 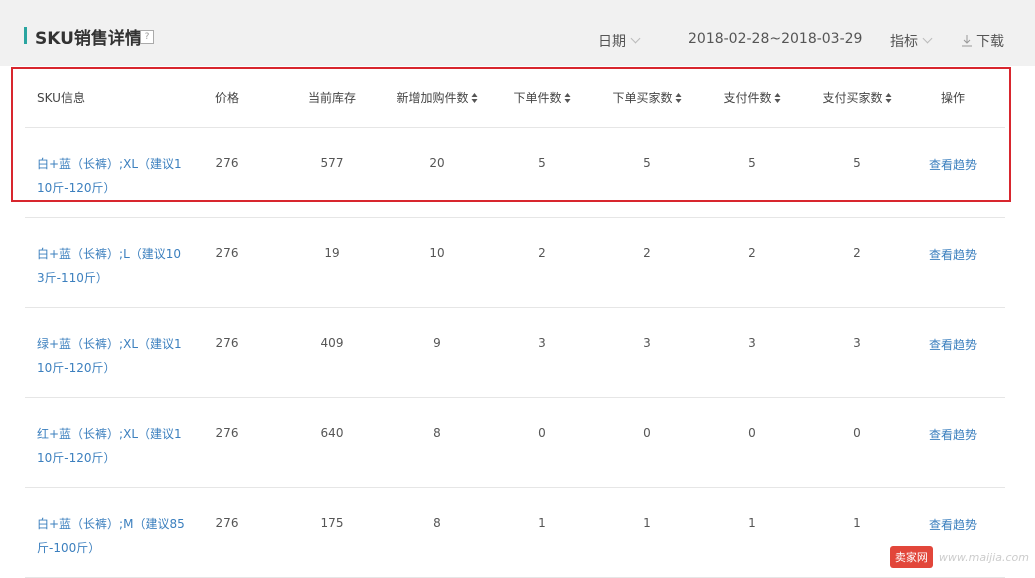 I want to click on orders-cell: 0, so click(x=542, y=433).